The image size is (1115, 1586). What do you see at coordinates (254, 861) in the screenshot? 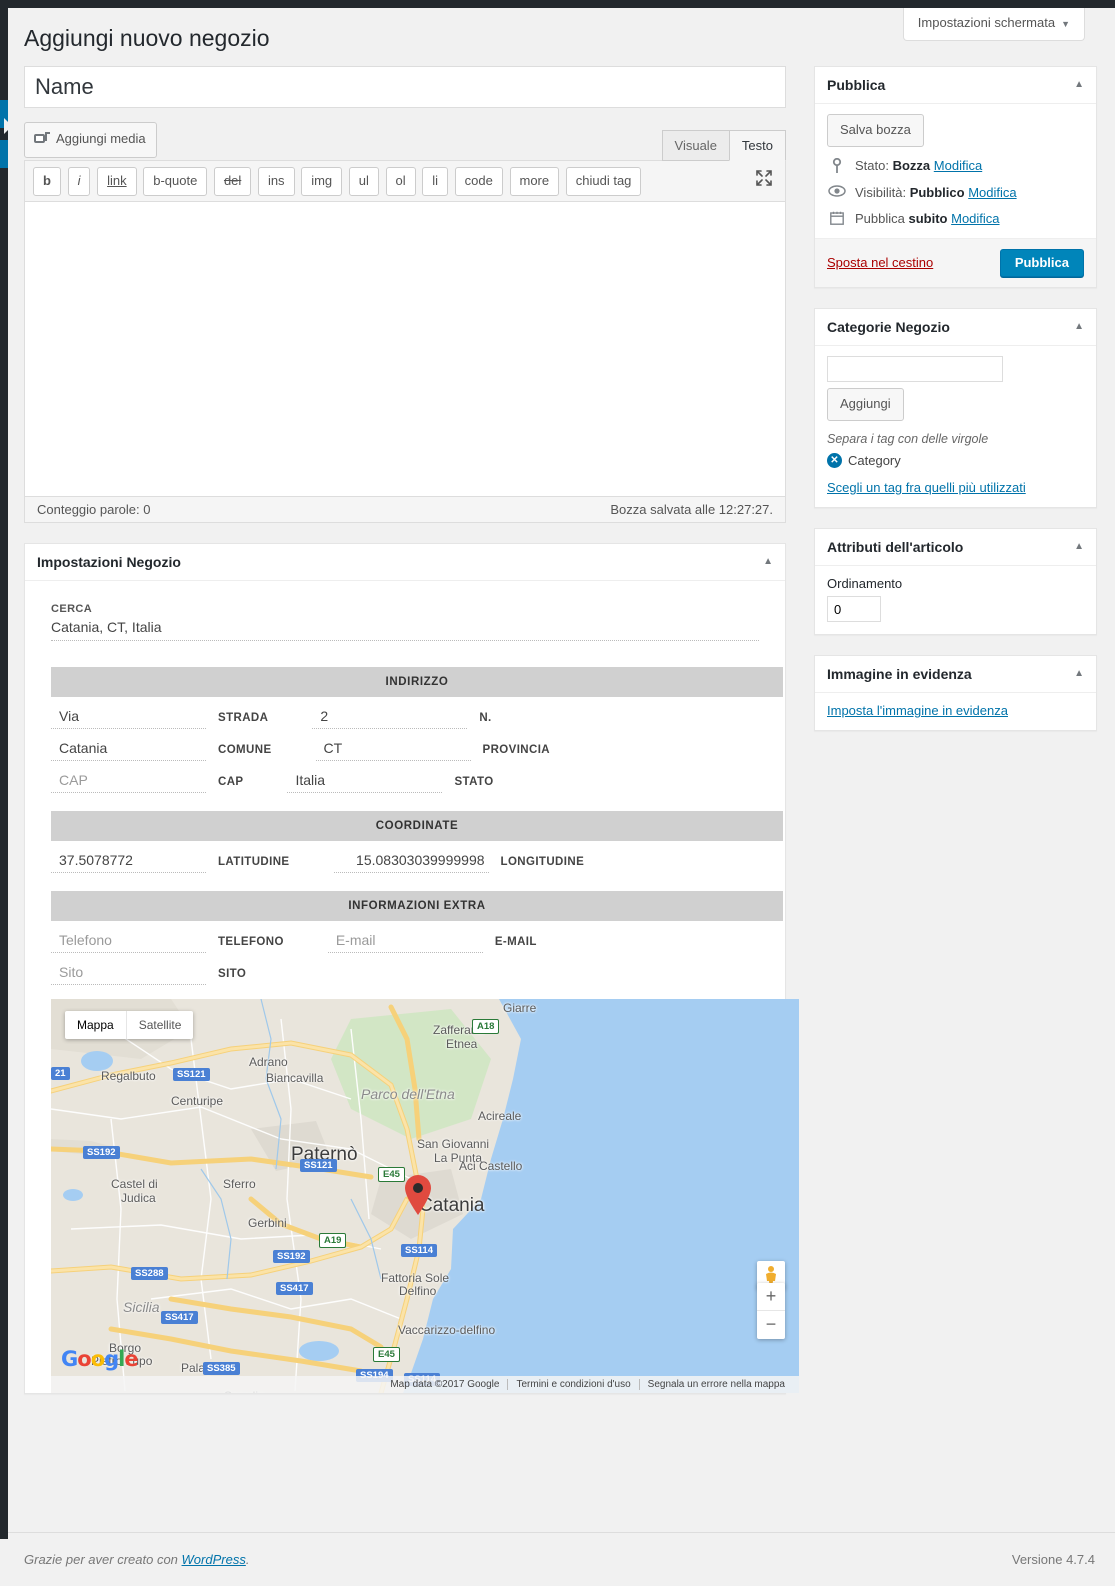
I see `latitude-label: LATITUDINE` at bounding box center [254, 861].